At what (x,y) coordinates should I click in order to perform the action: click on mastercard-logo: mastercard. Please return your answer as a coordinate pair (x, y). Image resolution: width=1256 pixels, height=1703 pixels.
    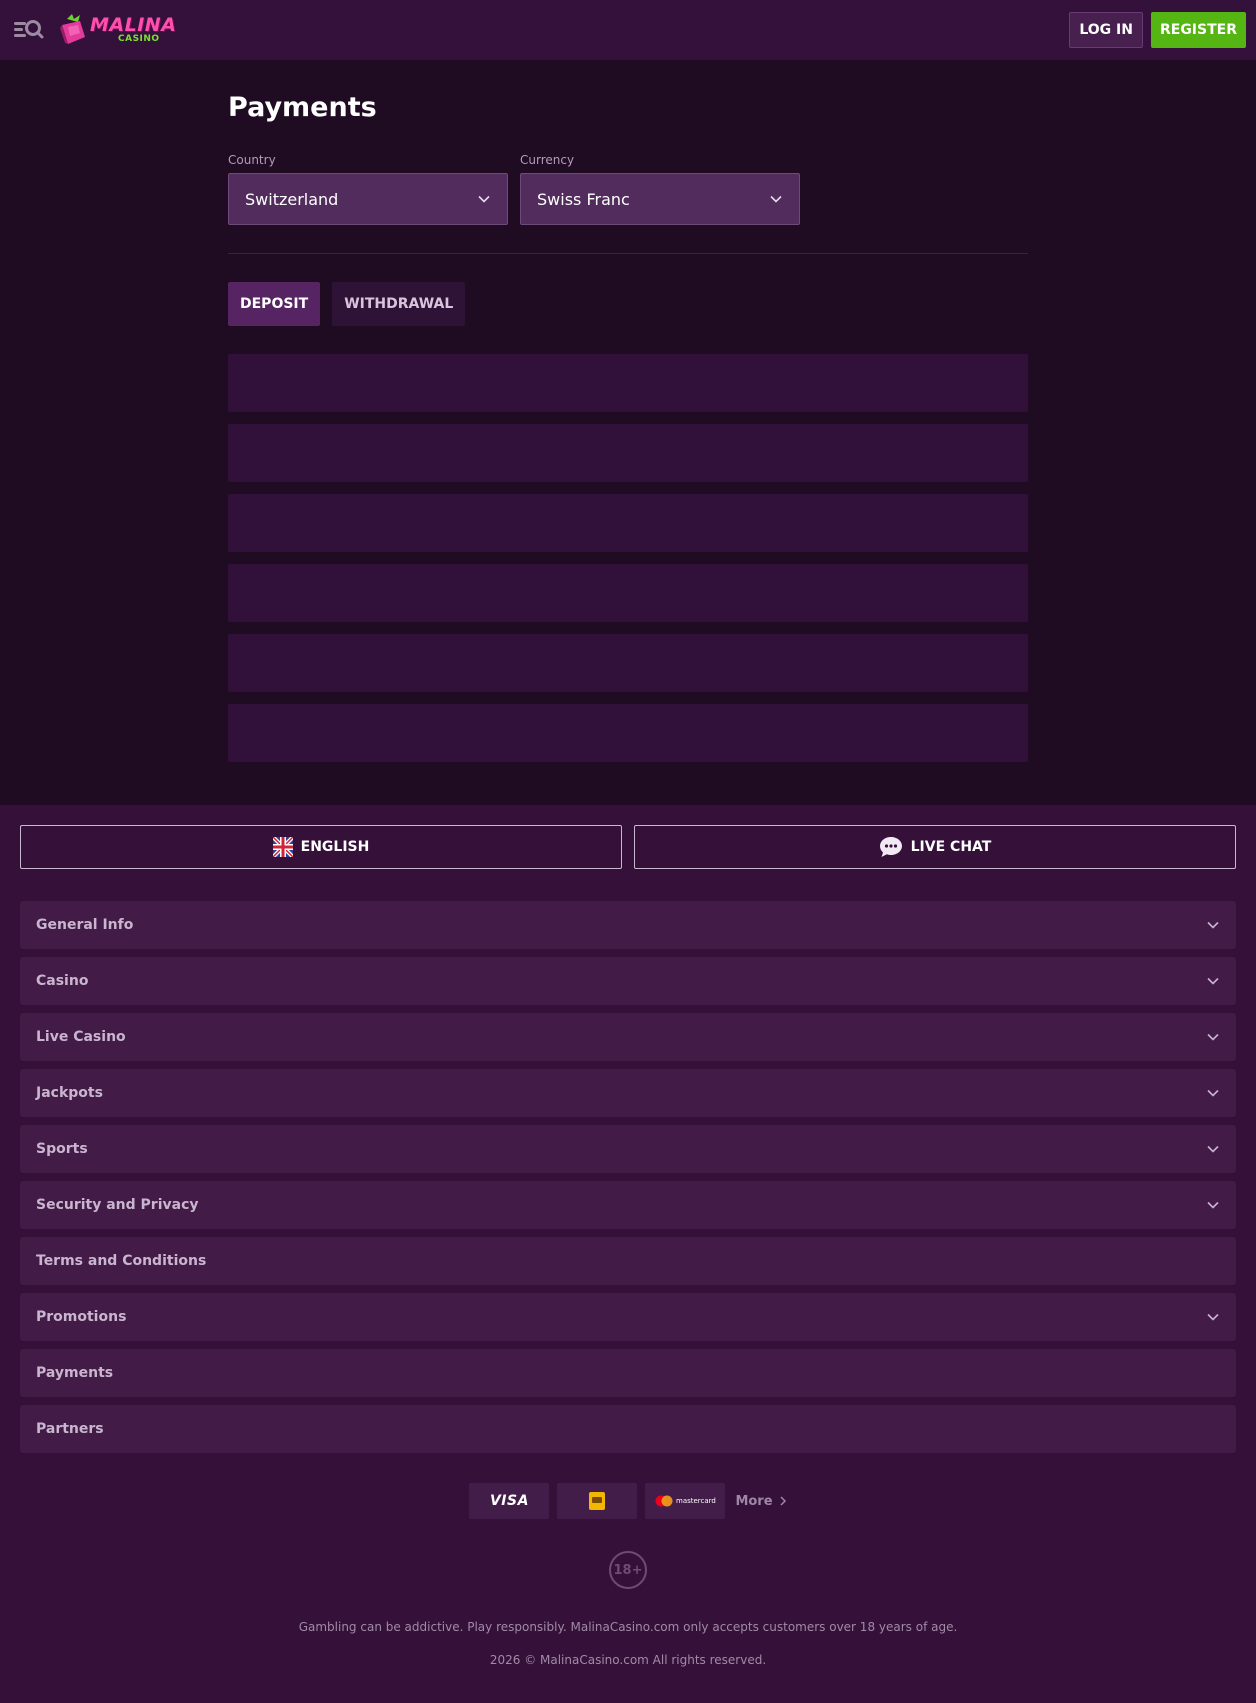
    Looking at the image, I should click on (685, 1501).